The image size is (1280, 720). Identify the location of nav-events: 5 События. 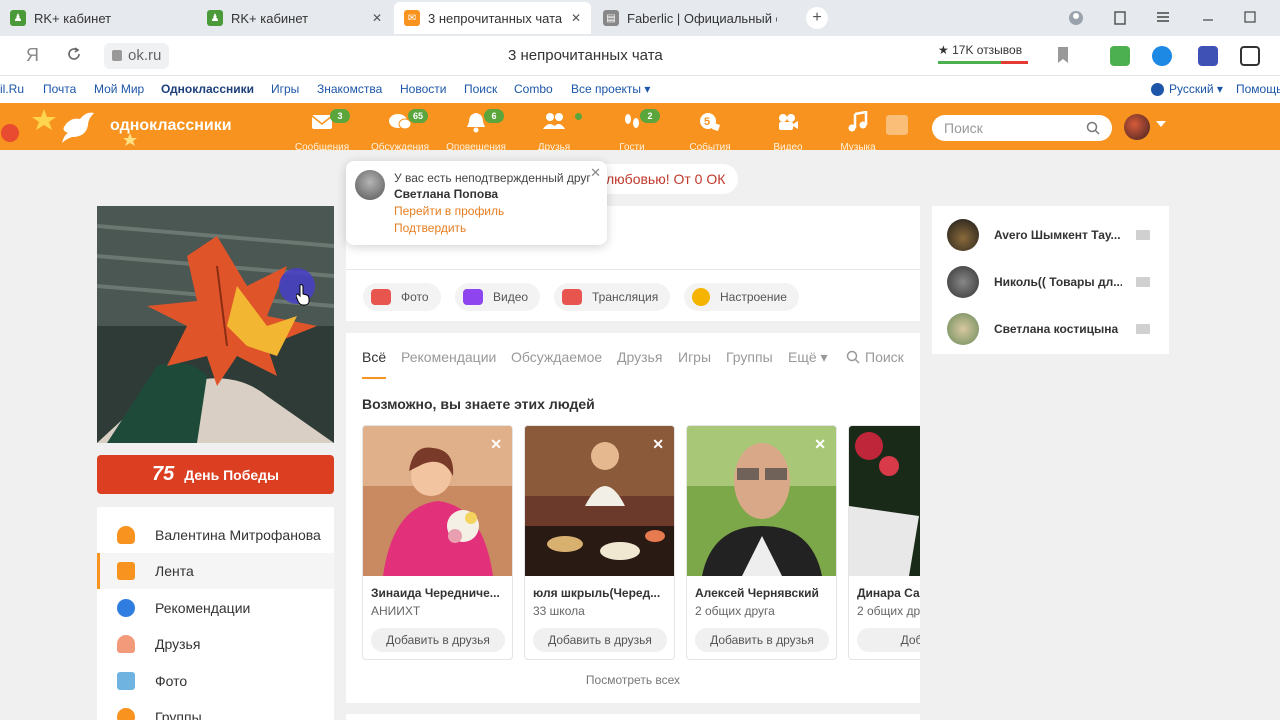
(710, 130).